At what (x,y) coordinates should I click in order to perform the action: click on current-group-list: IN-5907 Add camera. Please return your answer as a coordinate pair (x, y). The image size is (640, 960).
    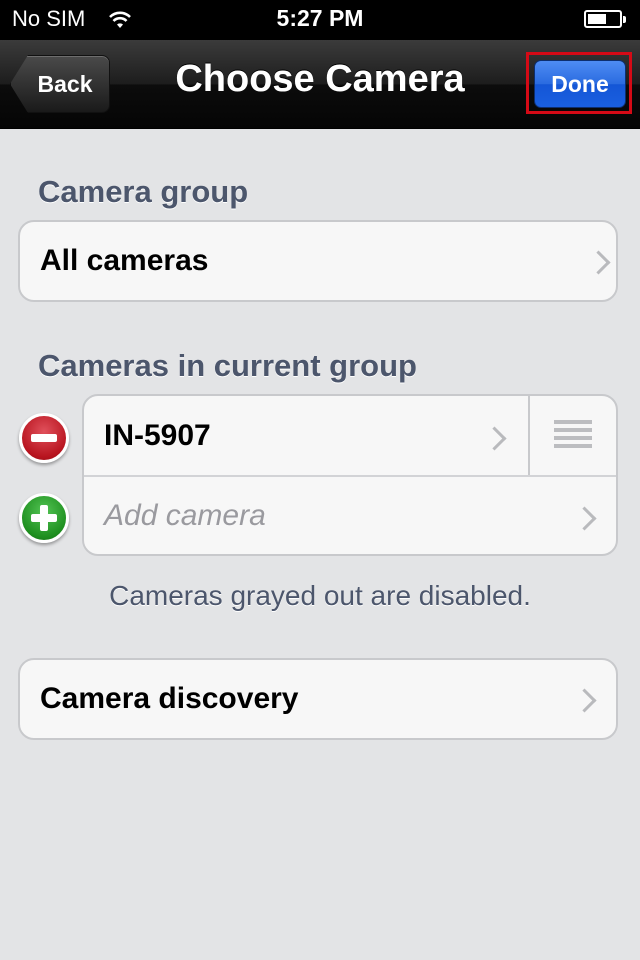
    Looking at the image, I should click on (350, 475).